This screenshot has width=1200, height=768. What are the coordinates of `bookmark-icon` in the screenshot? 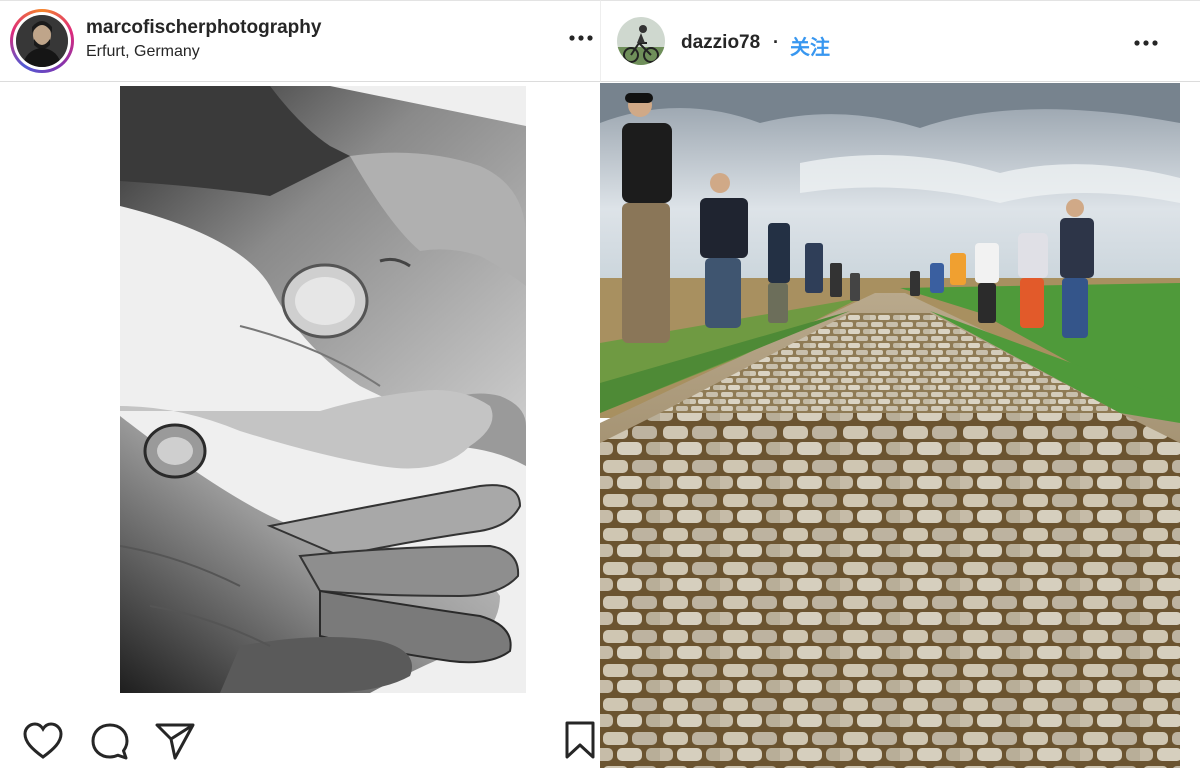 It's located at (580, 742).